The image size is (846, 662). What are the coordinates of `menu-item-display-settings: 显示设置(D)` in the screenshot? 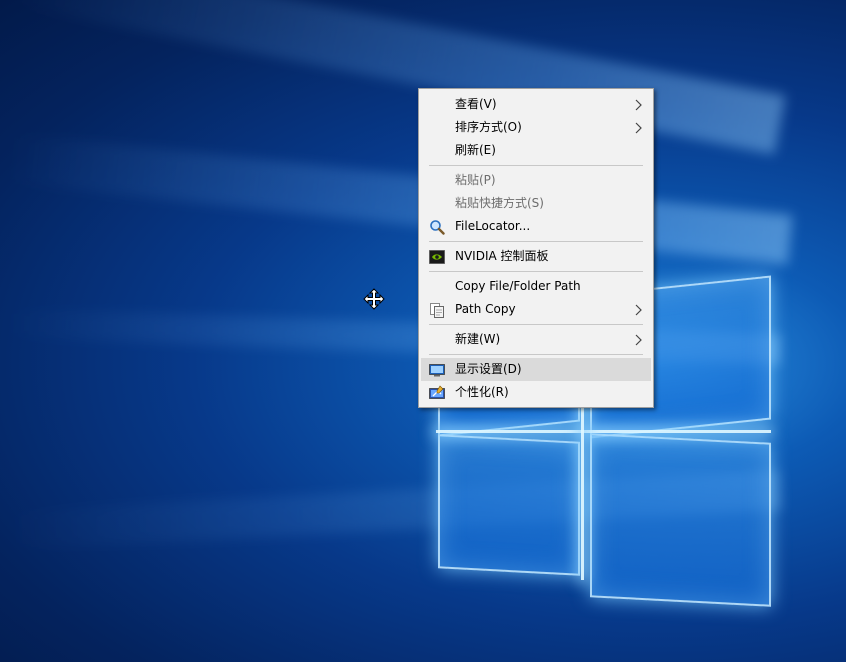 It's located at (536, 369).